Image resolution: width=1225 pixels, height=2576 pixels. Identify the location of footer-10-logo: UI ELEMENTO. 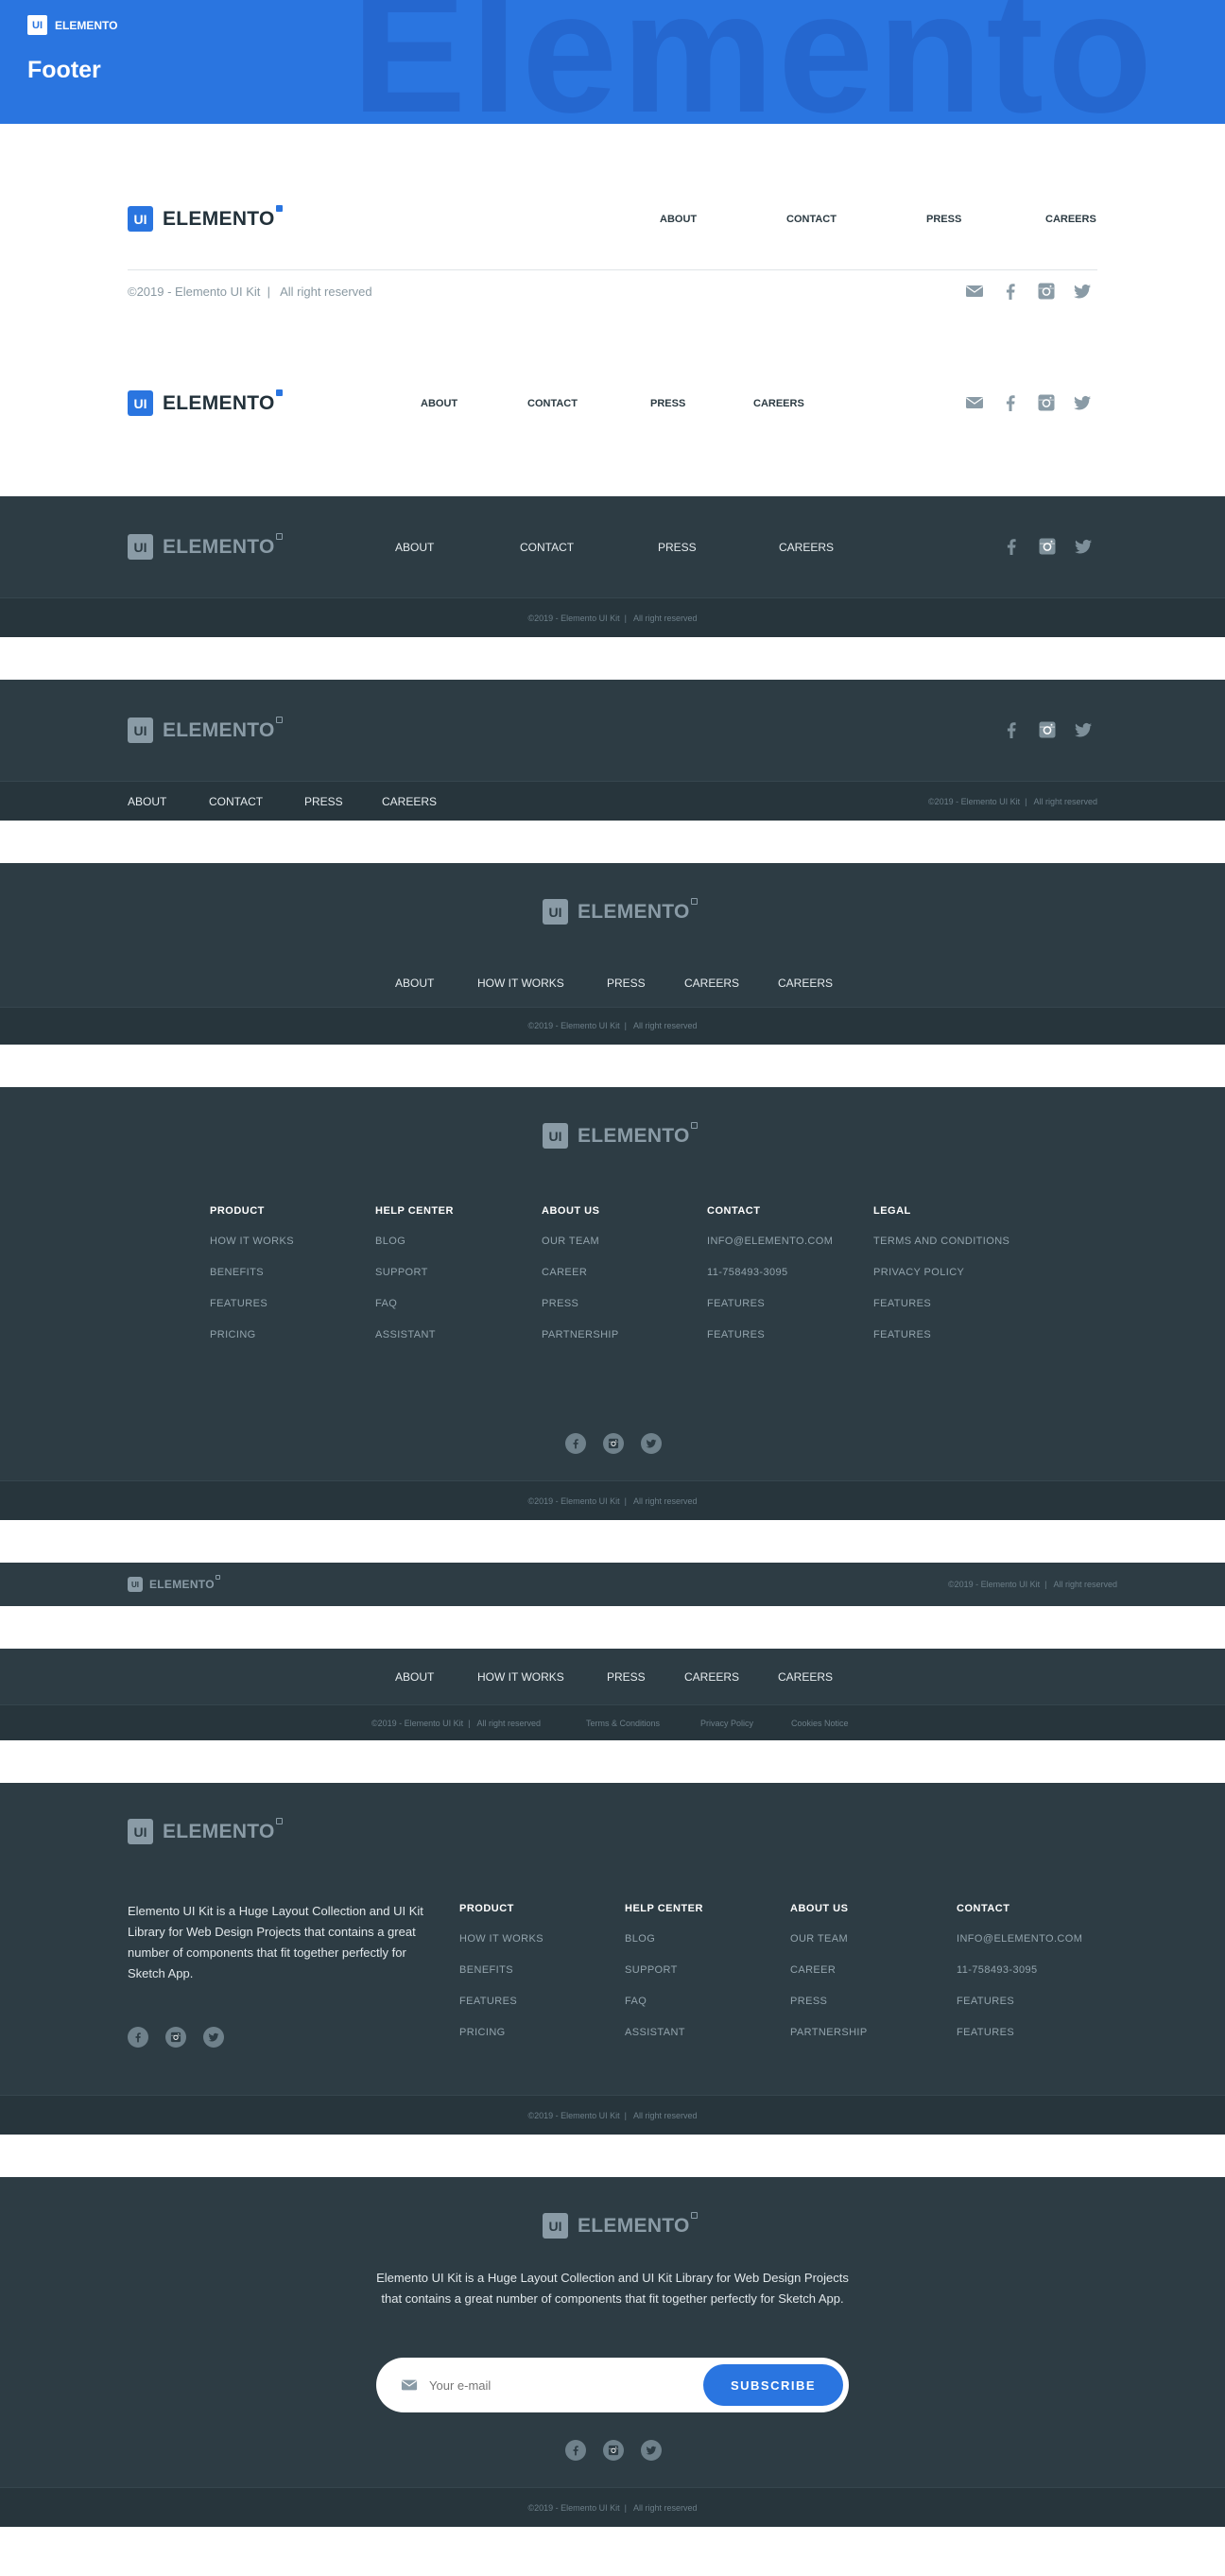
(621, 2225).